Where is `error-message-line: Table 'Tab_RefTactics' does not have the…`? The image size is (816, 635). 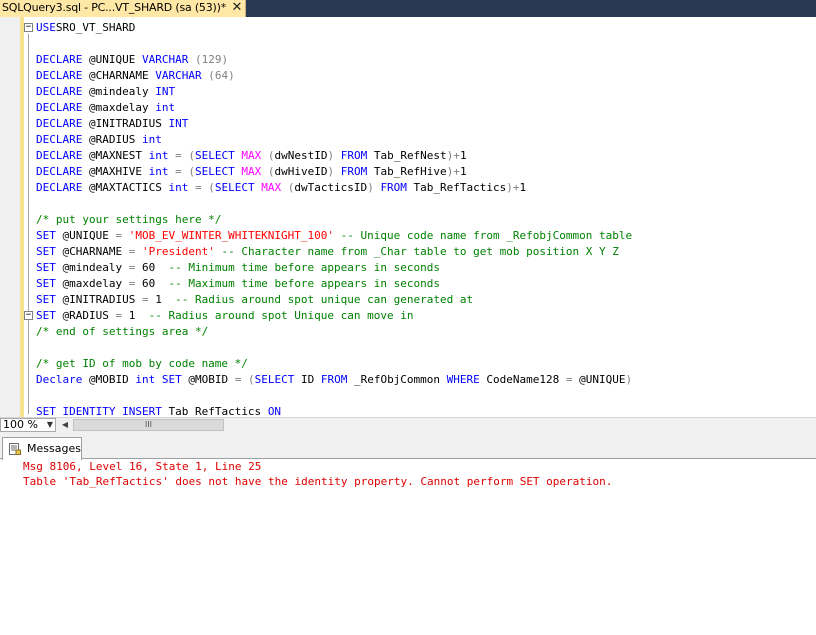
error-message-line: Table 'Tab_RefTactics' does not have the… is located at coordinates (318, 481).